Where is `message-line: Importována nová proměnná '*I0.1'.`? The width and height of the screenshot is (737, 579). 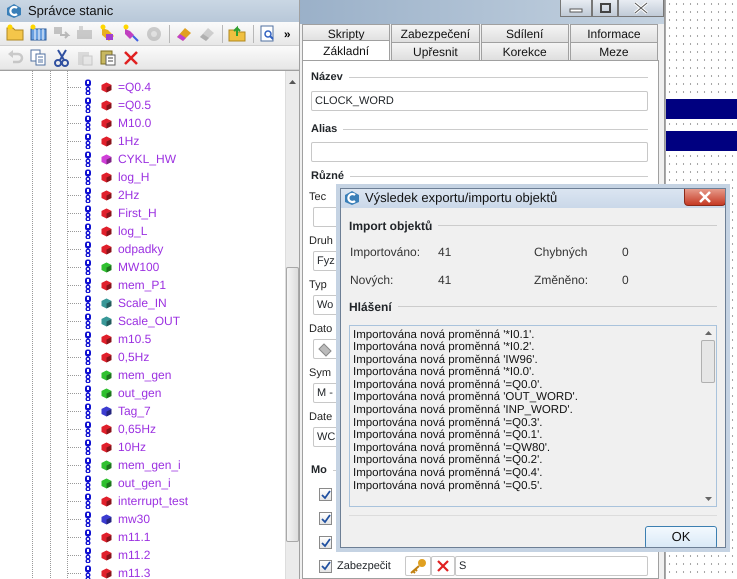
message-line: Importována nová proměnná '*I0.1'. is located at coordinates (444, 335).